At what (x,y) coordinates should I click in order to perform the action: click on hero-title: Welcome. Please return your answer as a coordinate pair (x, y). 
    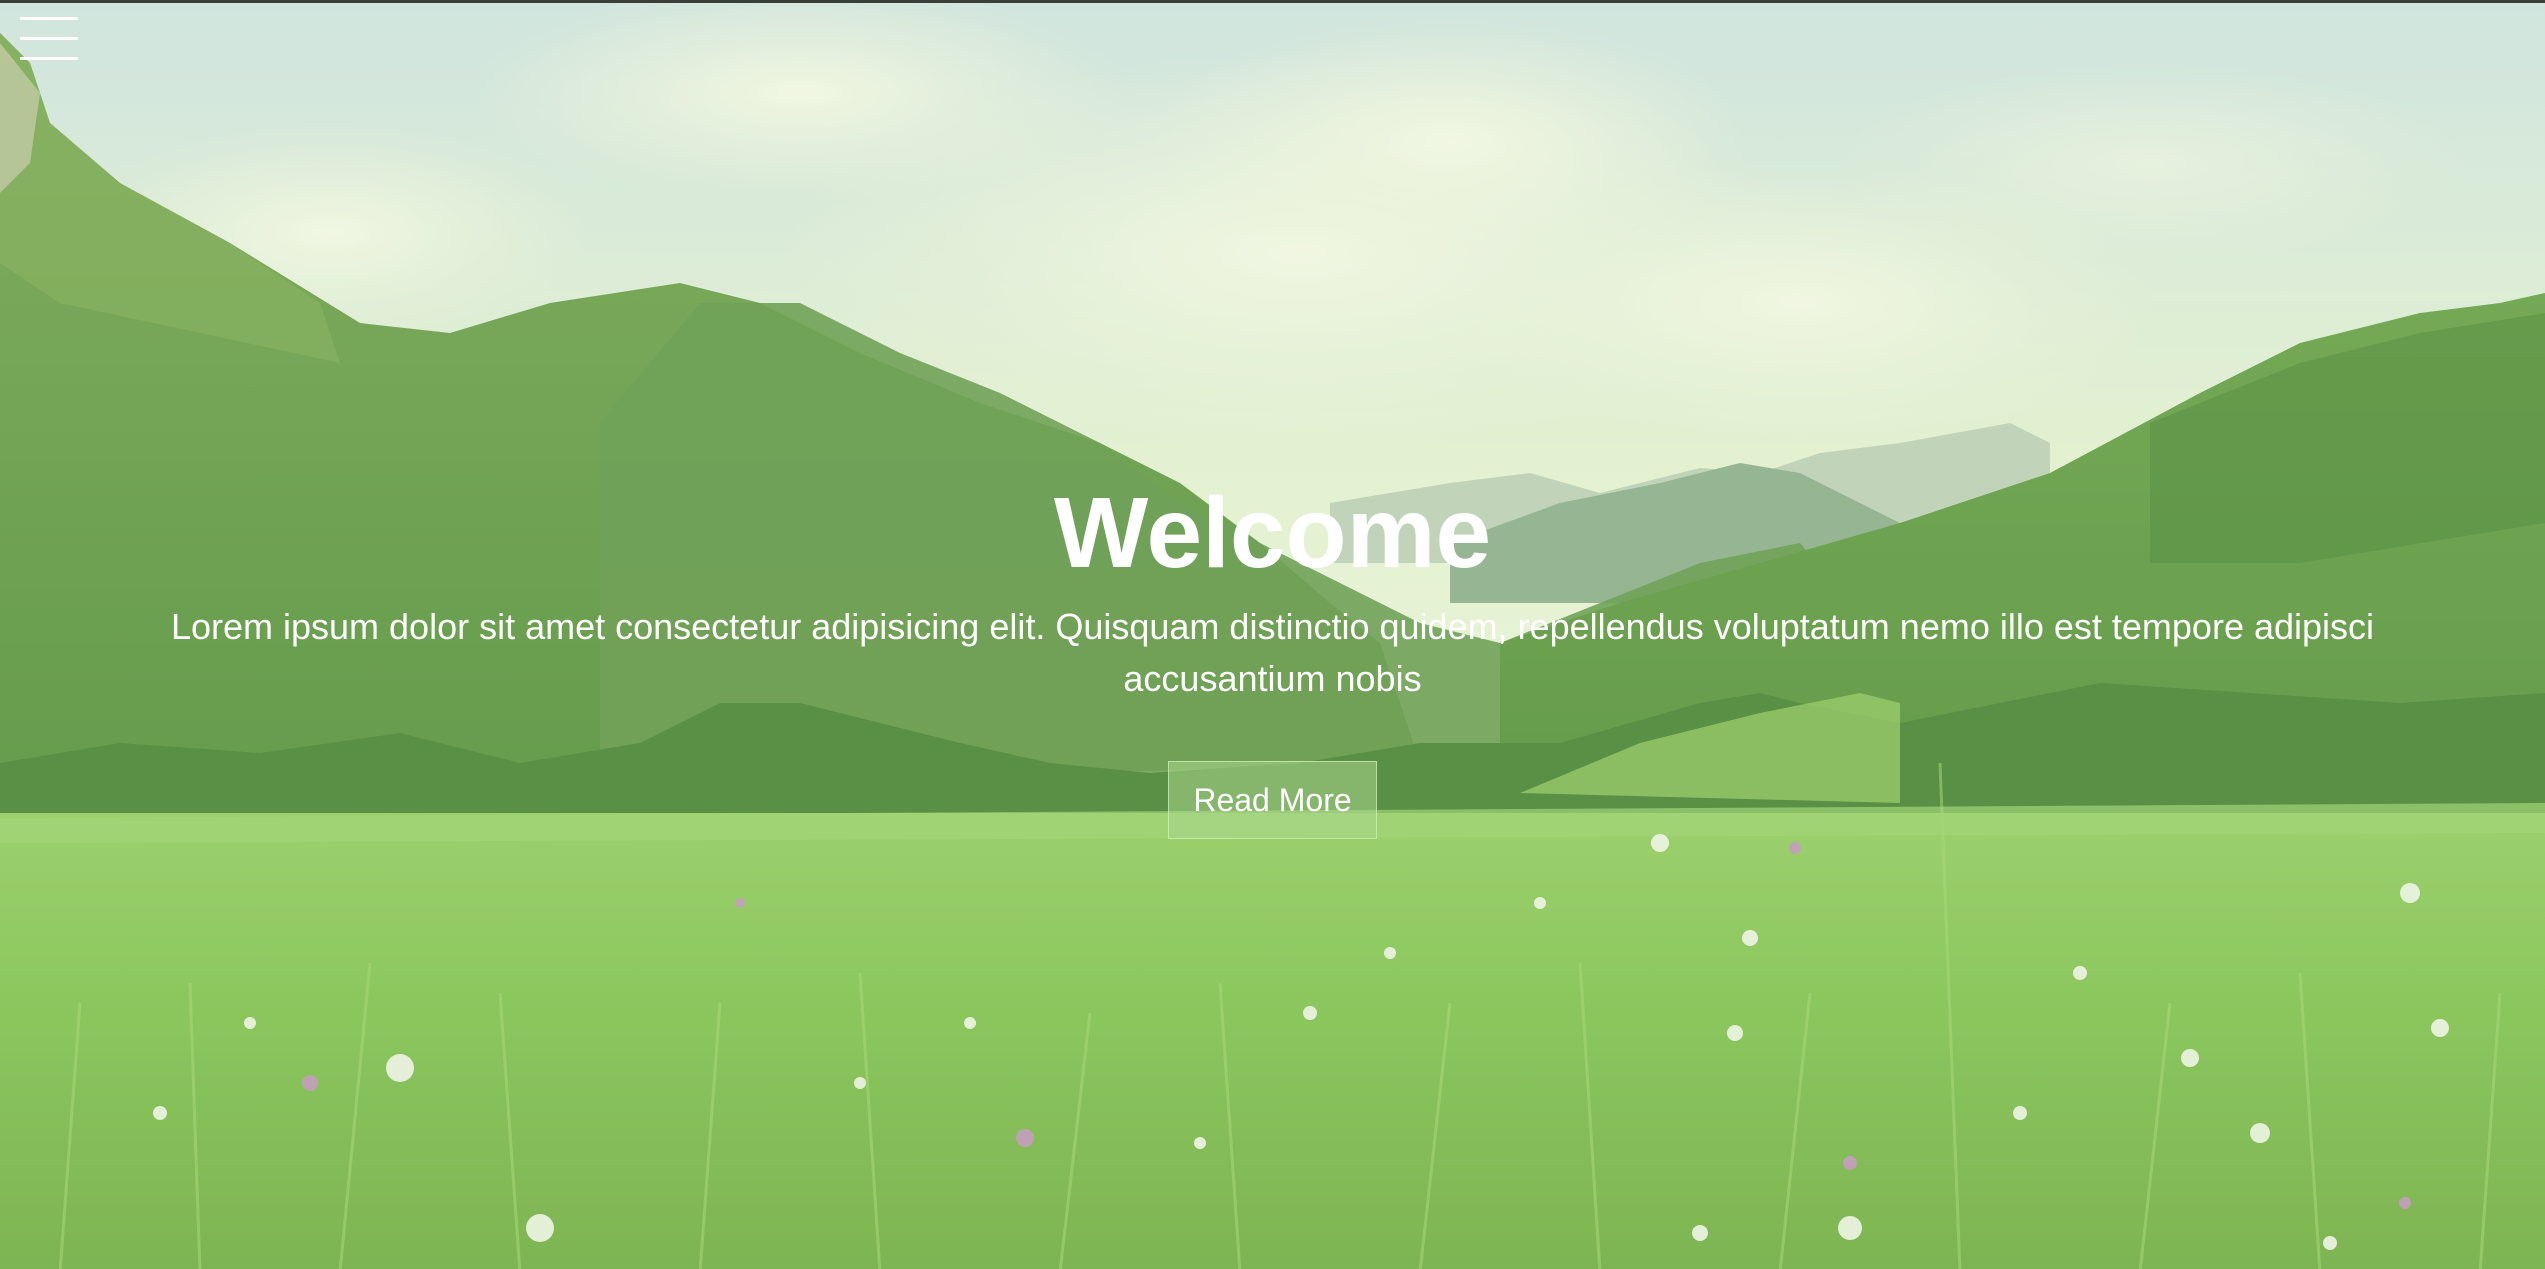
    Looking at the image, I should click on (1272, 533).